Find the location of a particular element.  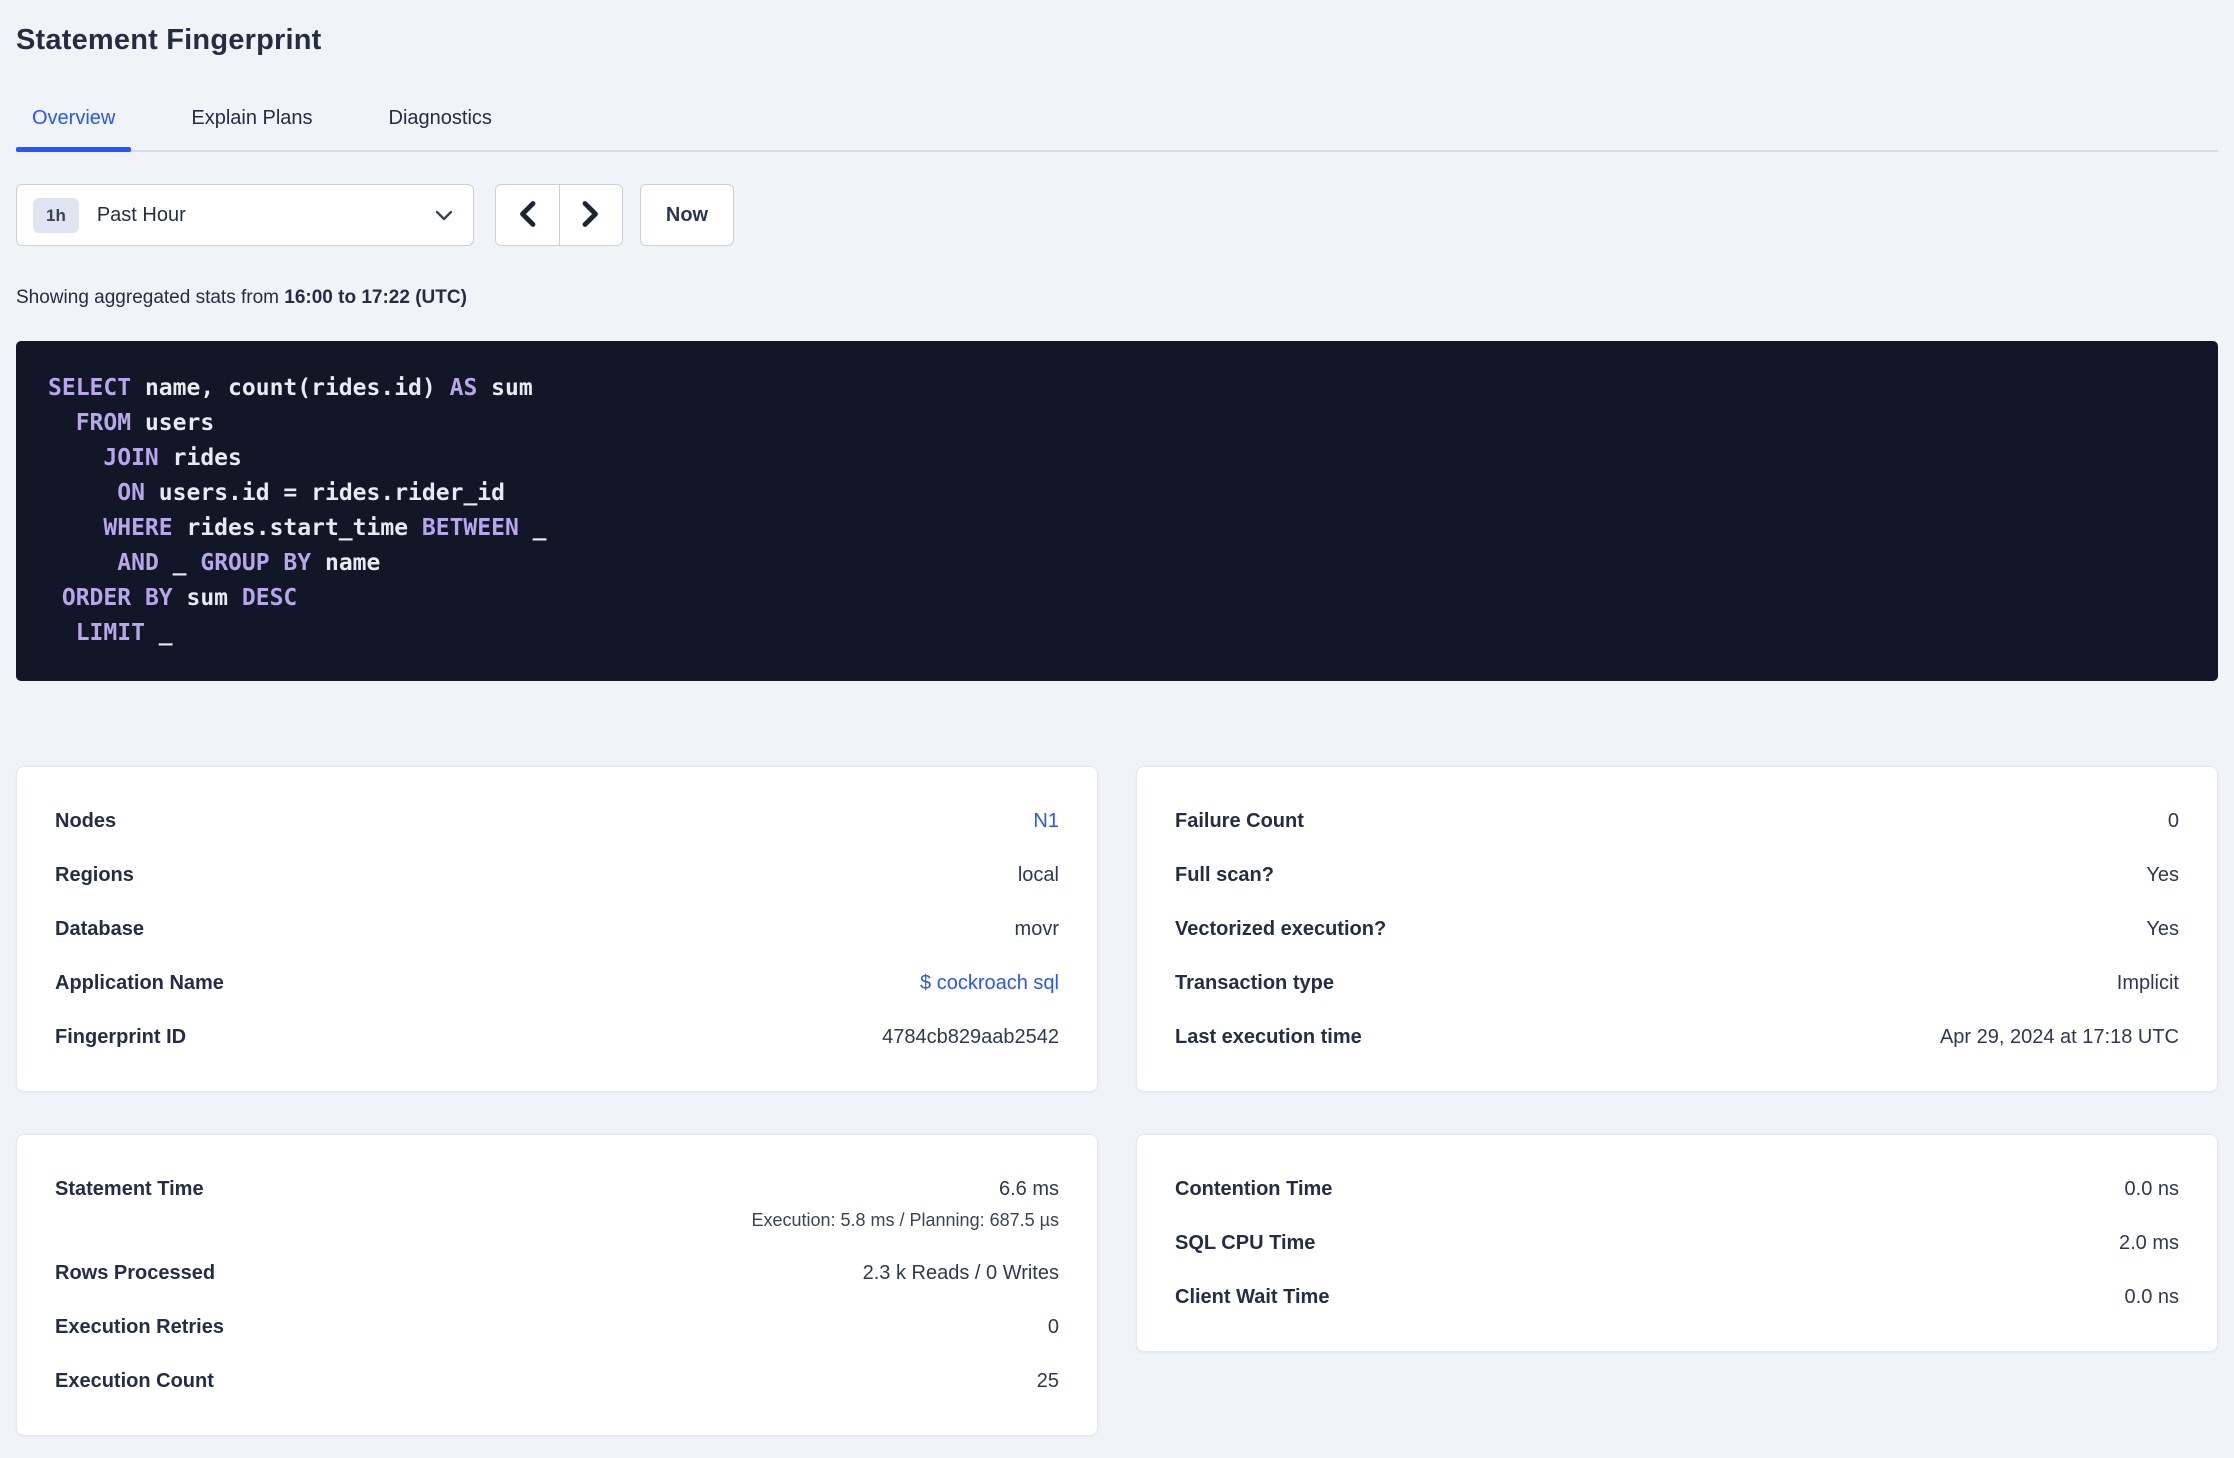

sql-keyword: FROM is located at coordinates (103, 423).